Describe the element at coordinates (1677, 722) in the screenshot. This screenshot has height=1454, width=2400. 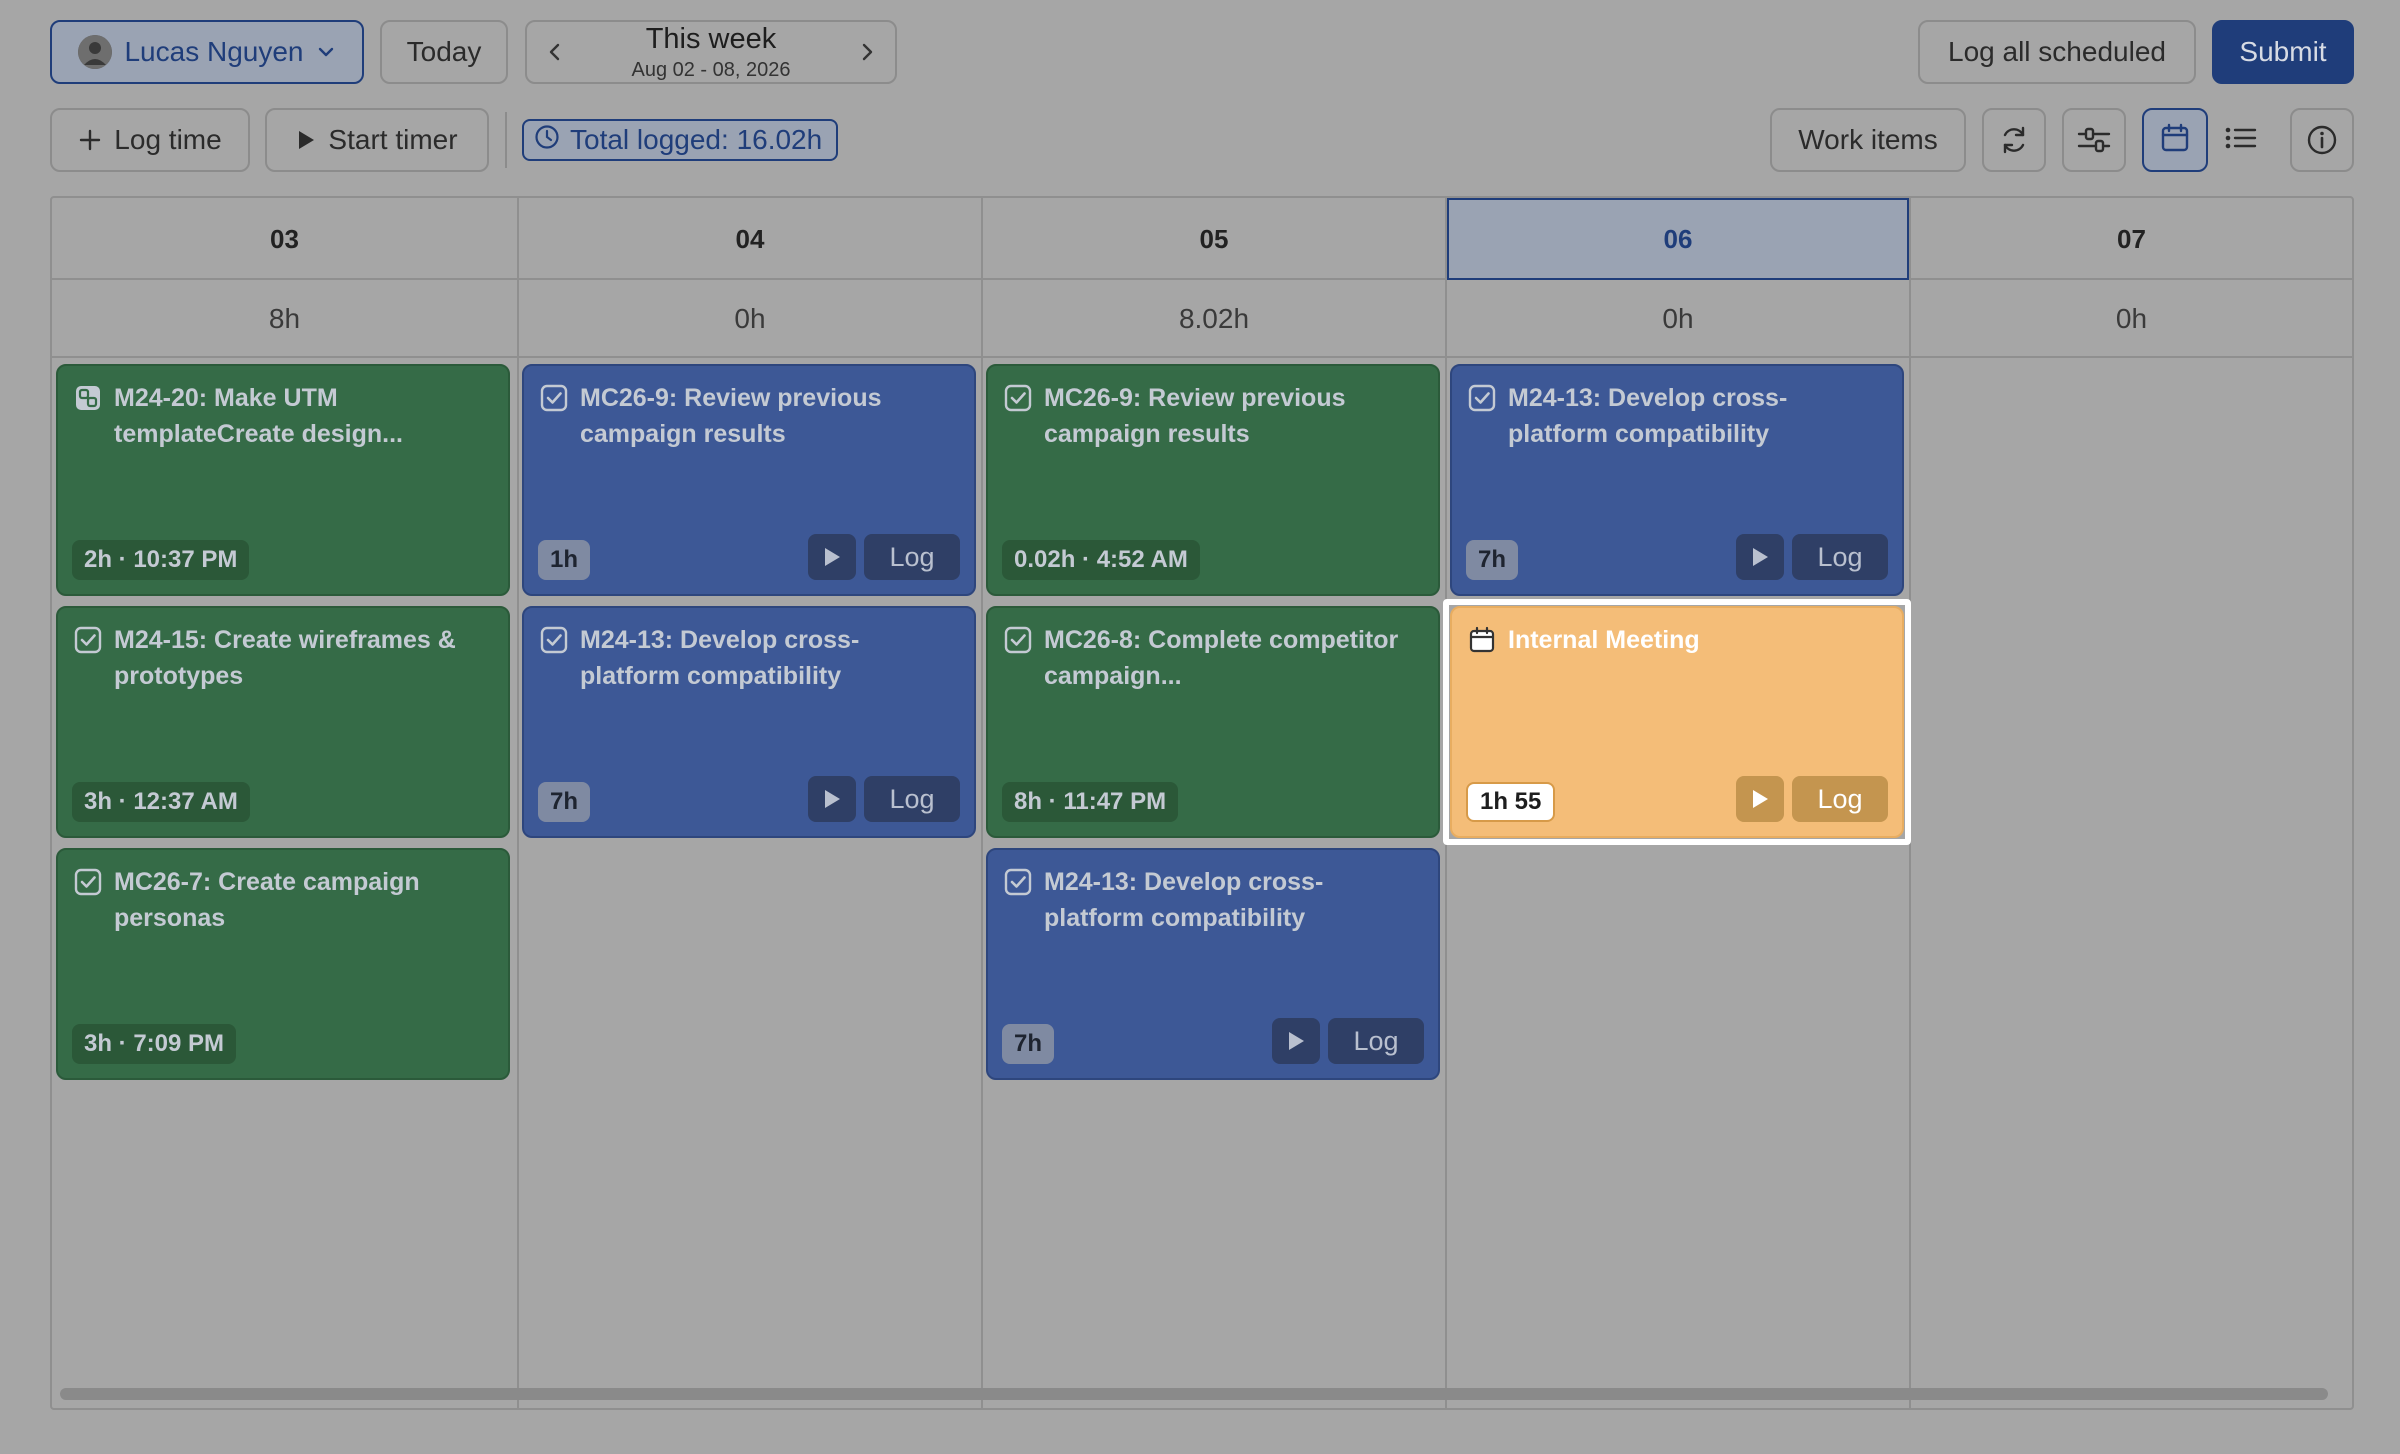
I see `meeting-card: Internal Meeting 1h 55 Log` at that location.